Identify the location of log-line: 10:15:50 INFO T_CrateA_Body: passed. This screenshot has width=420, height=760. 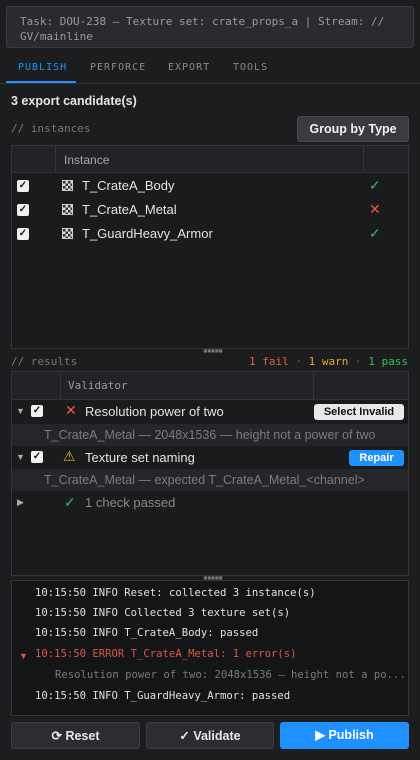
(147, 633).